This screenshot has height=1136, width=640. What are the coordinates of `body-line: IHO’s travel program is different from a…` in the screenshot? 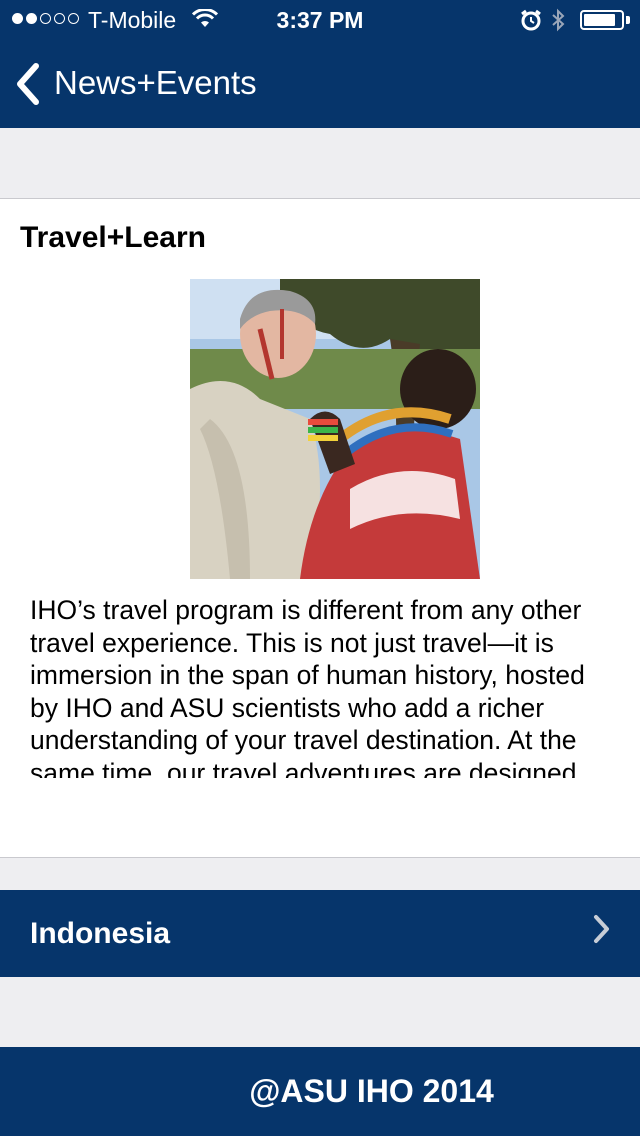 It's located at (306, 610).